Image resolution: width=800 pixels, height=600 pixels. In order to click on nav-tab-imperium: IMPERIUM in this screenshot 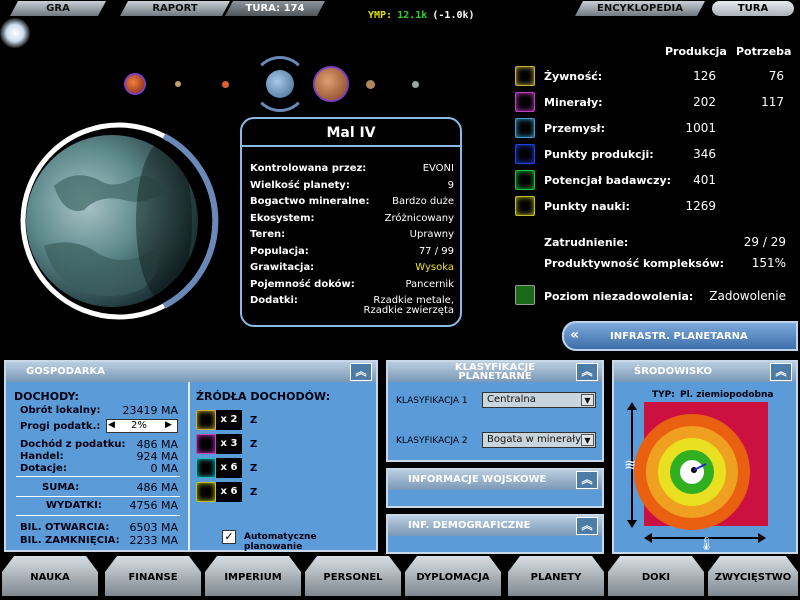, I will do `click(253, 576)`.